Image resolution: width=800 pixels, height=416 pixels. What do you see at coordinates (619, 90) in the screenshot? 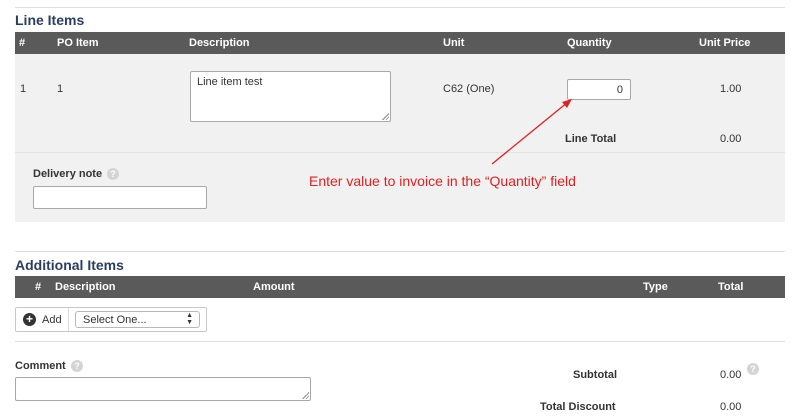
I see `quantity-value: 0` at bounding box center [619, 90].